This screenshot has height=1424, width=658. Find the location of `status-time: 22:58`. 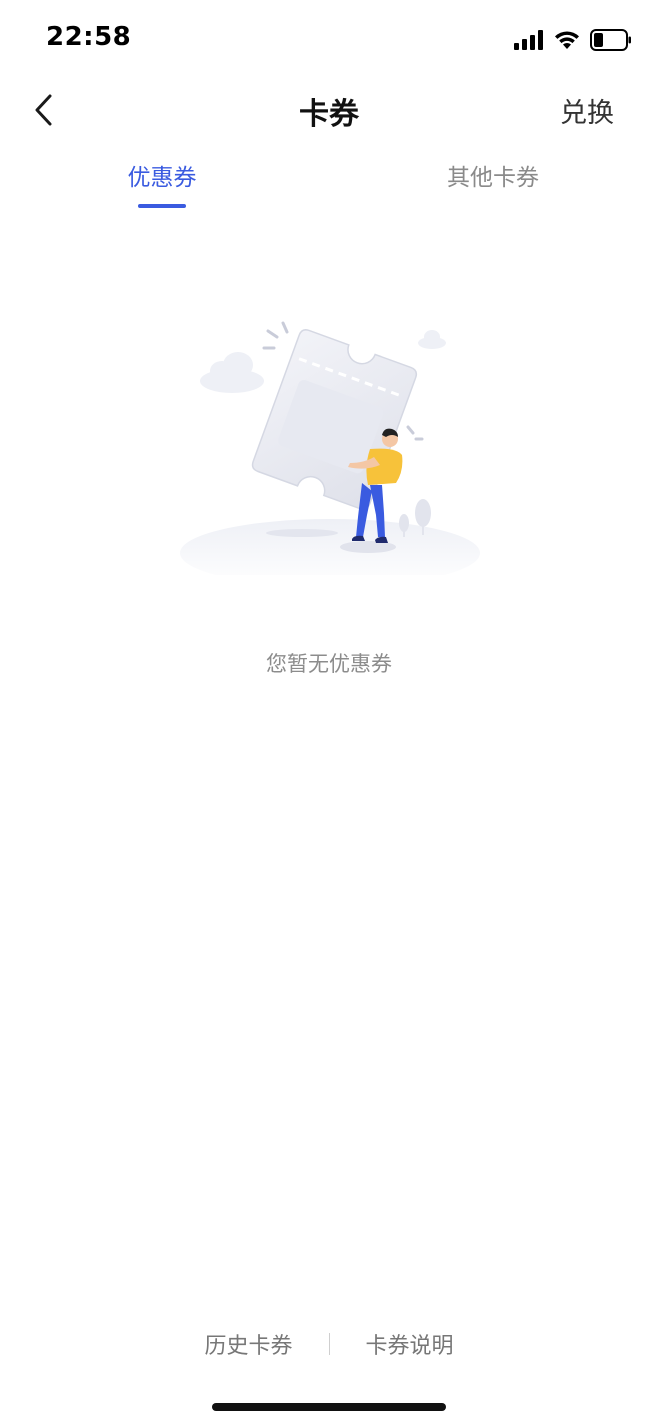

status-time: 22:58 is located at coordinates (89, 37).